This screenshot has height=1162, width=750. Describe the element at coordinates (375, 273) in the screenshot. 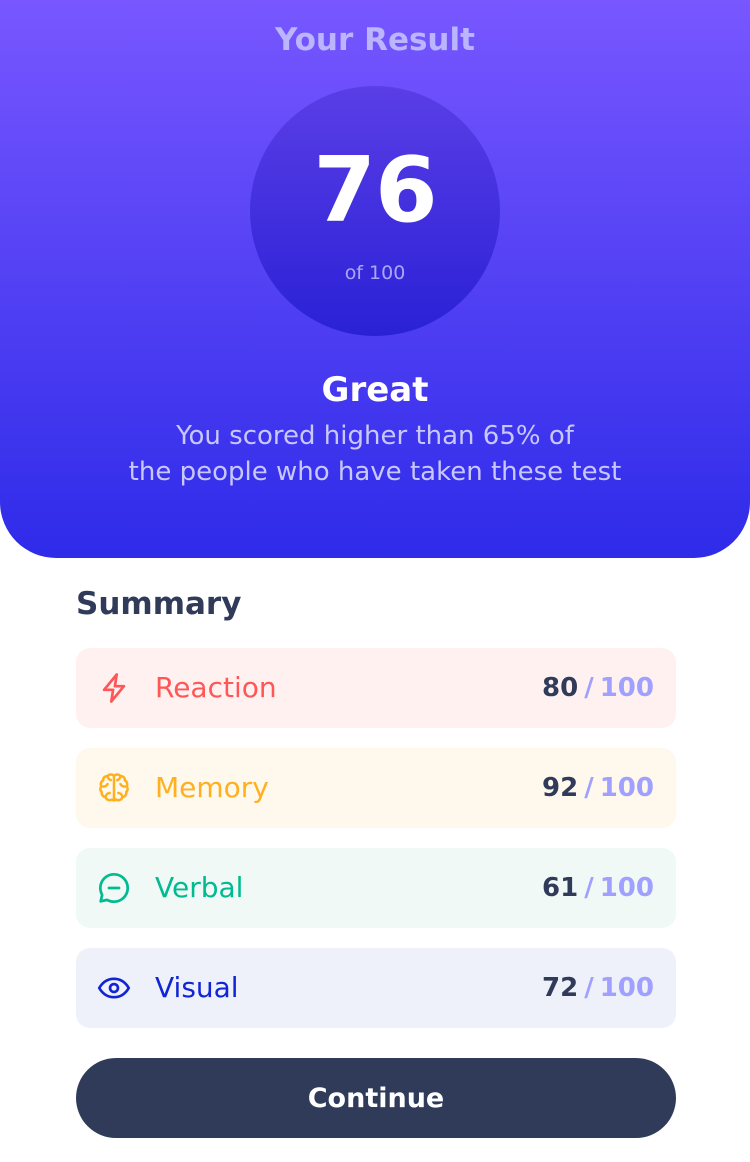

I see `score-total: of 100` at that location.